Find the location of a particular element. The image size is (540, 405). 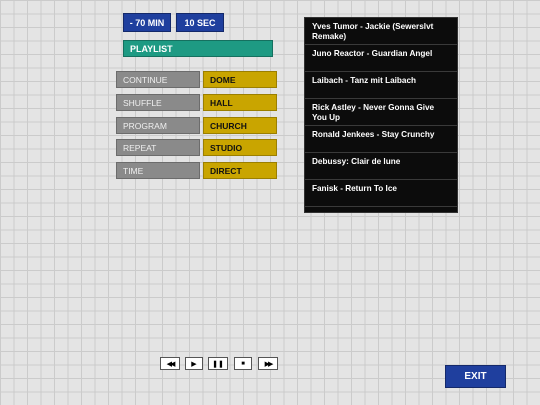

fast-forward-icon: ▶▶ is located at coordinates (269, 364).